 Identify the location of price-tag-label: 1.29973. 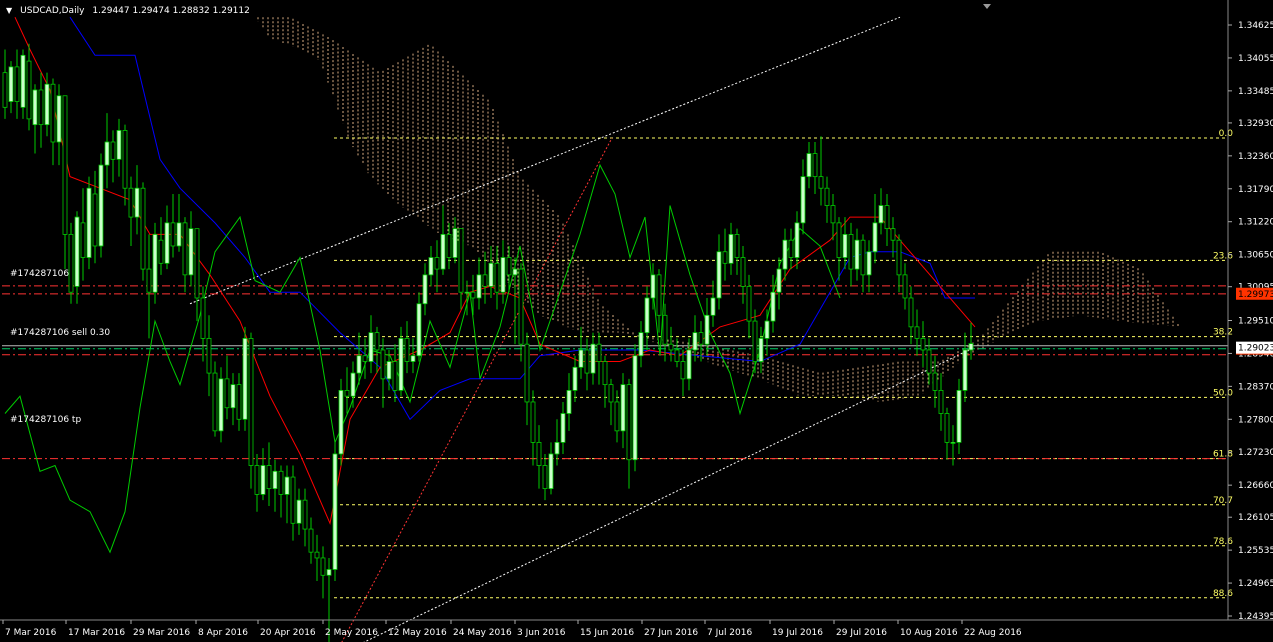
(1255, 295).